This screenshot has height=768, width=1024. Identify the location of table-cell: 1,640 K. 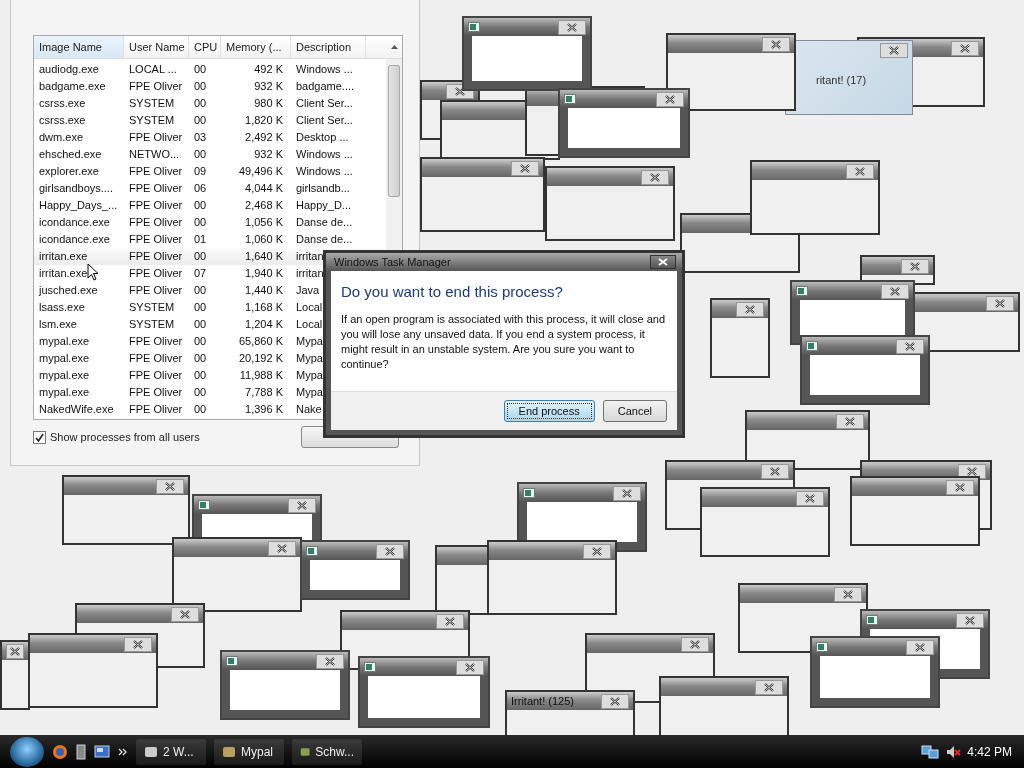
(264, 256).